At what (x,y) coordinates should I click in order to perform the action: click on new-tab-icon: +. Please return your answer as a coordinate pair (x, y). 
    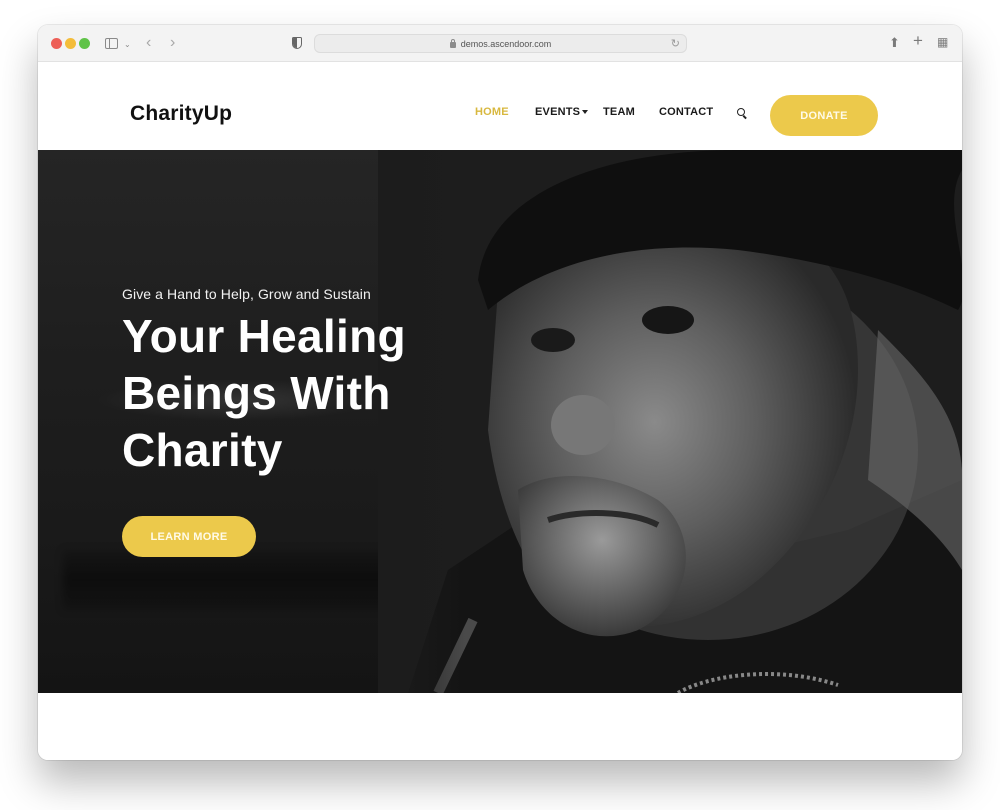
    Looking at the image, I should click on (918, 40).